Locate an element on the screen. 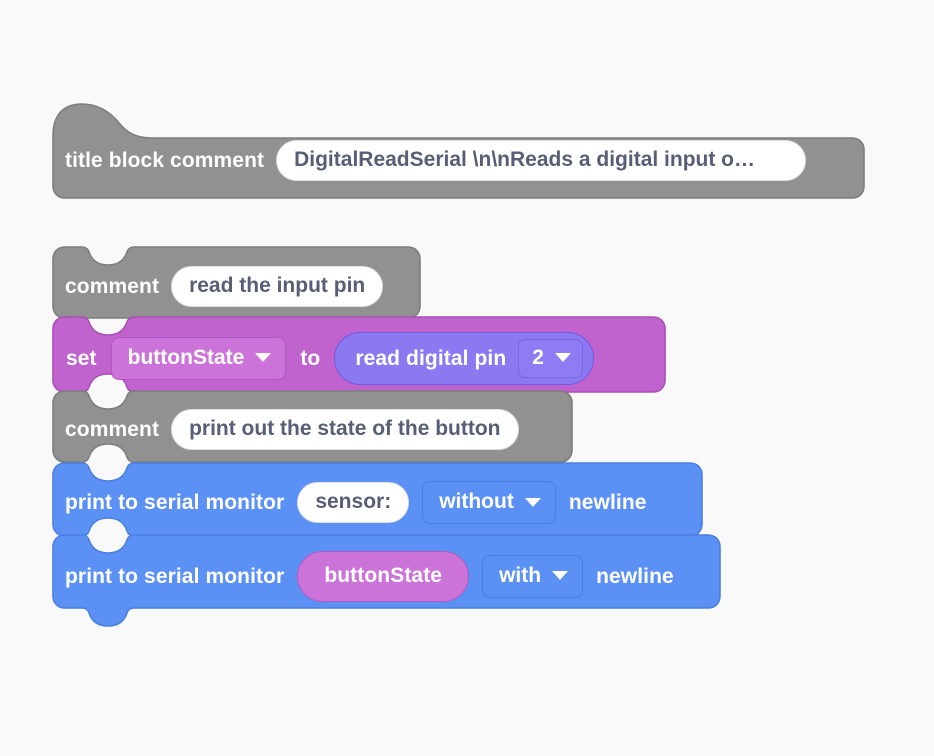 The height and width of the screenshot is (756, 934). variable-dropdown-value: buttonState is located at coordinates (186, 357).